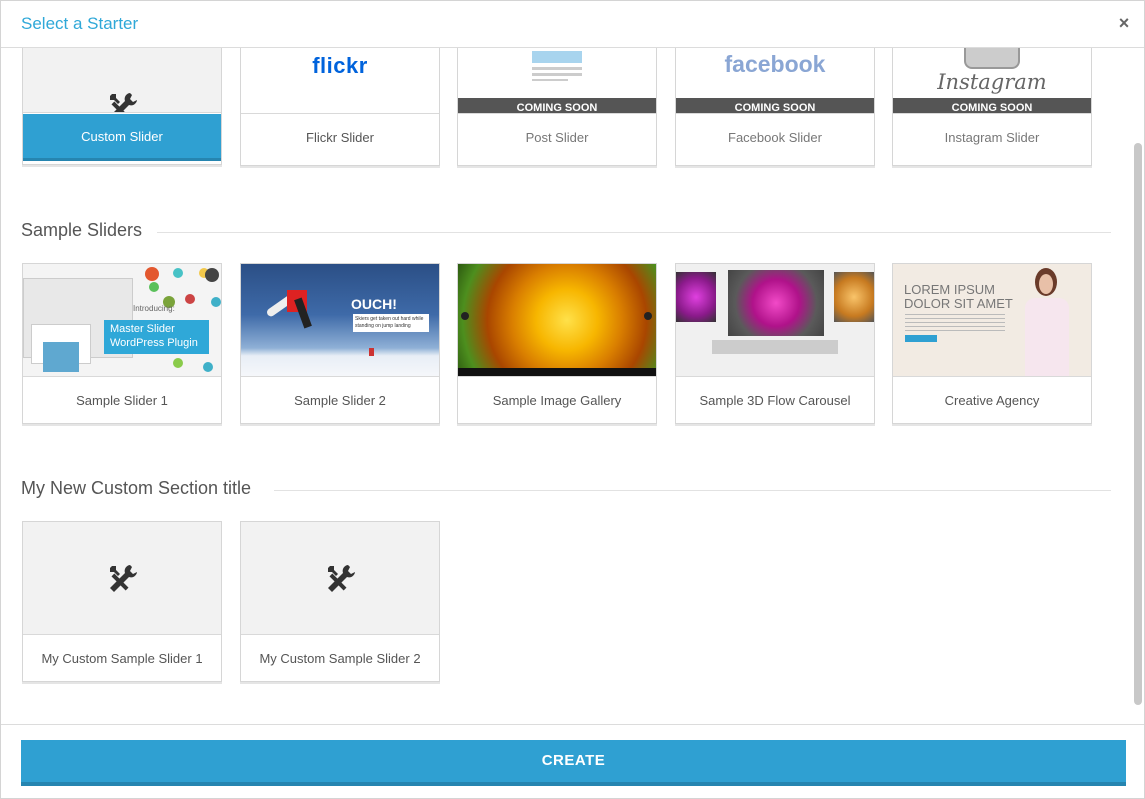 This screenshot has height=799, width=1145. Describe the element at coordinates (122, 137) in the screenshot. I see `starter-label: Custom Slider` at that location.